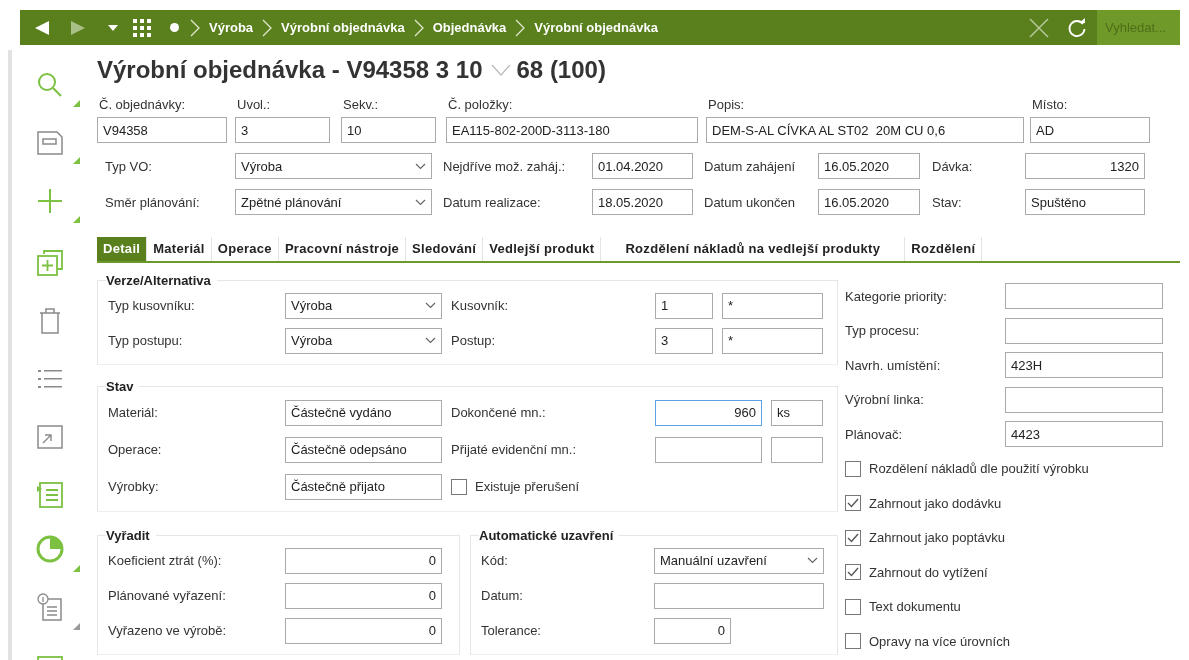  Describe the element at coordinates (469, 27) in the screenshot. I see `breadcrumb-link: Objednávka` at that location.